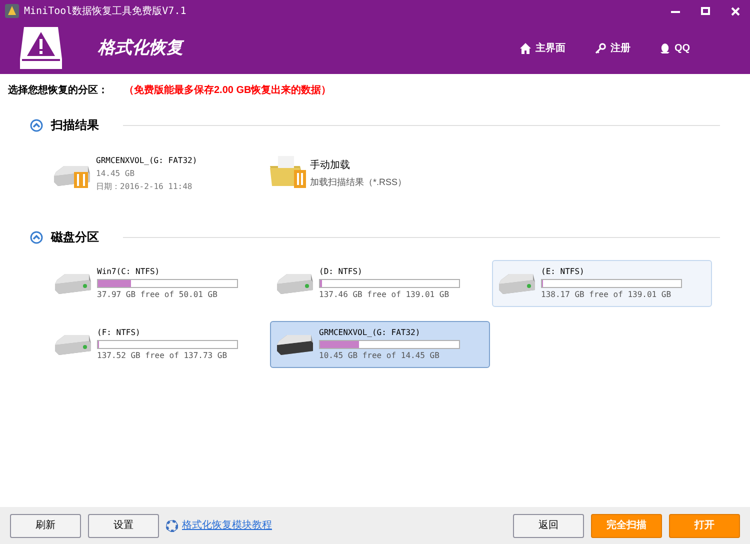 The width and height of the screenshot is (750, 544). Describe the element at coordinates (543, 48) in the screenshot. I see `nav-link: 主界面` at that location.